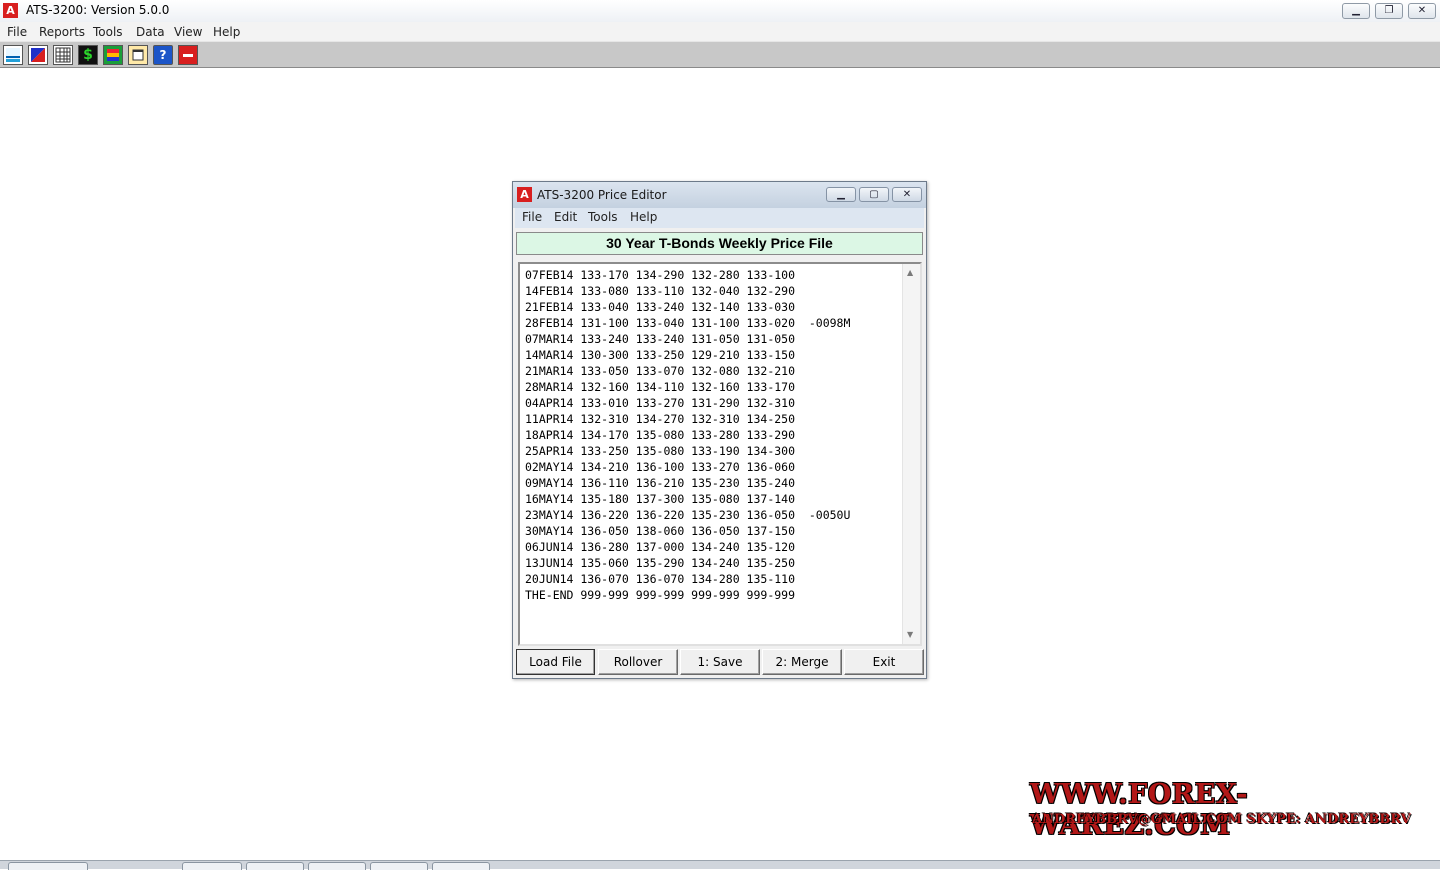 The width and height of the screenshot is (1440, 870). I want to click on dialog-menu-file: File, so click(532, 217).